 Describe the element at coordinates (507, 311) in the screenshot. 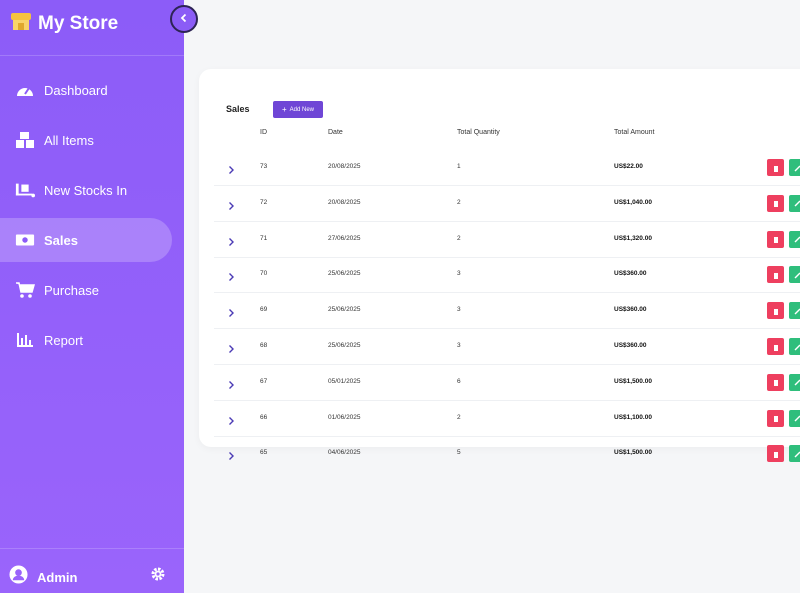

I see `table-row: 69 25/06/2025 3 US$360.00` at that location.